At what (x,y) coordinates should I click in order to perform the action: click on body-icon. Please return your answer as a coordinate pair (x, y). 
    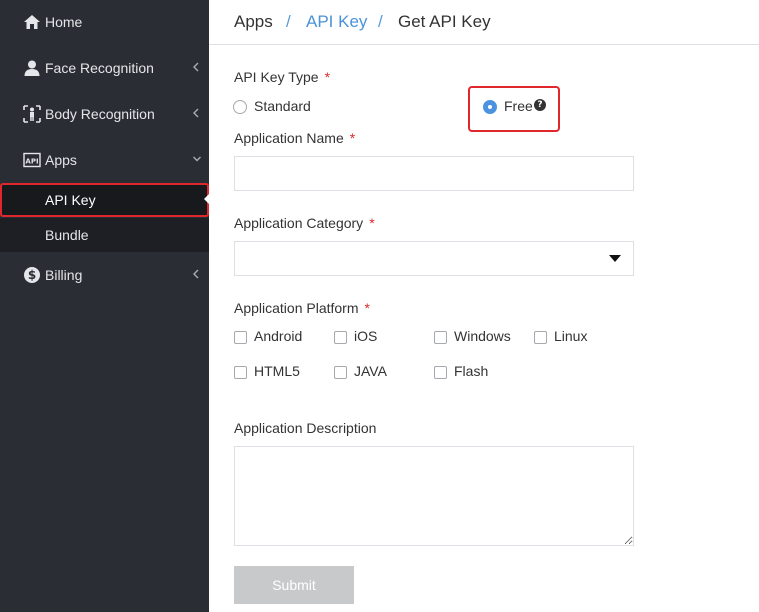
    Looking at the image, I should click on (32, 114).